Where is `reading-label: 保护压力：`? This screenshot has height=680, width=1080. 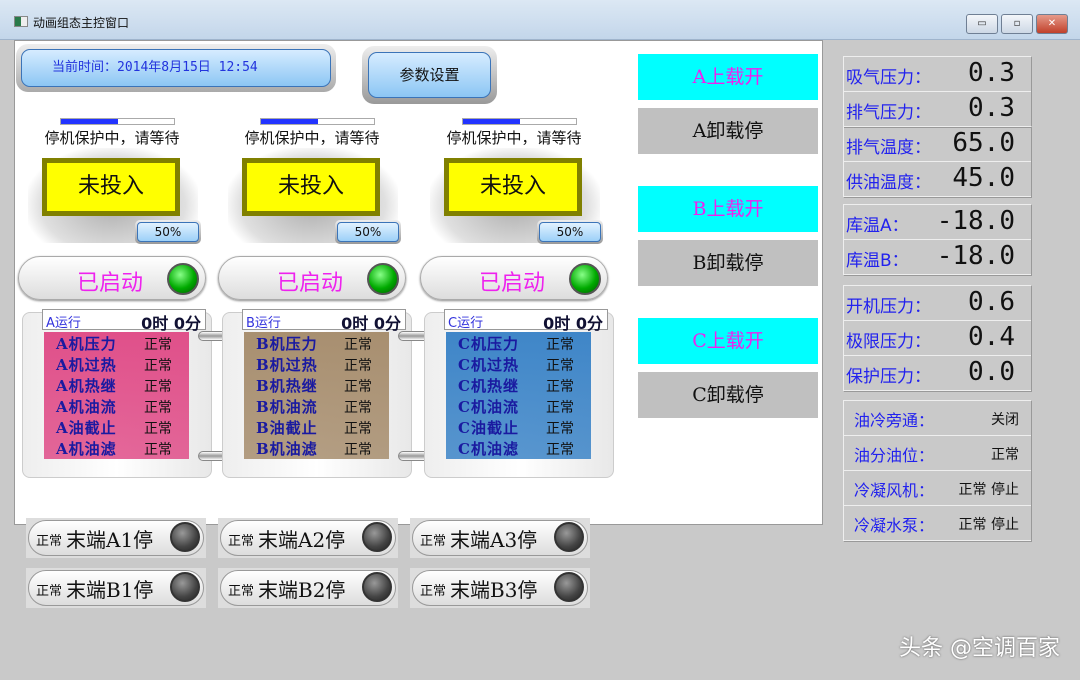 reading-label: 保护压力： is located at coordinates (888, 377).